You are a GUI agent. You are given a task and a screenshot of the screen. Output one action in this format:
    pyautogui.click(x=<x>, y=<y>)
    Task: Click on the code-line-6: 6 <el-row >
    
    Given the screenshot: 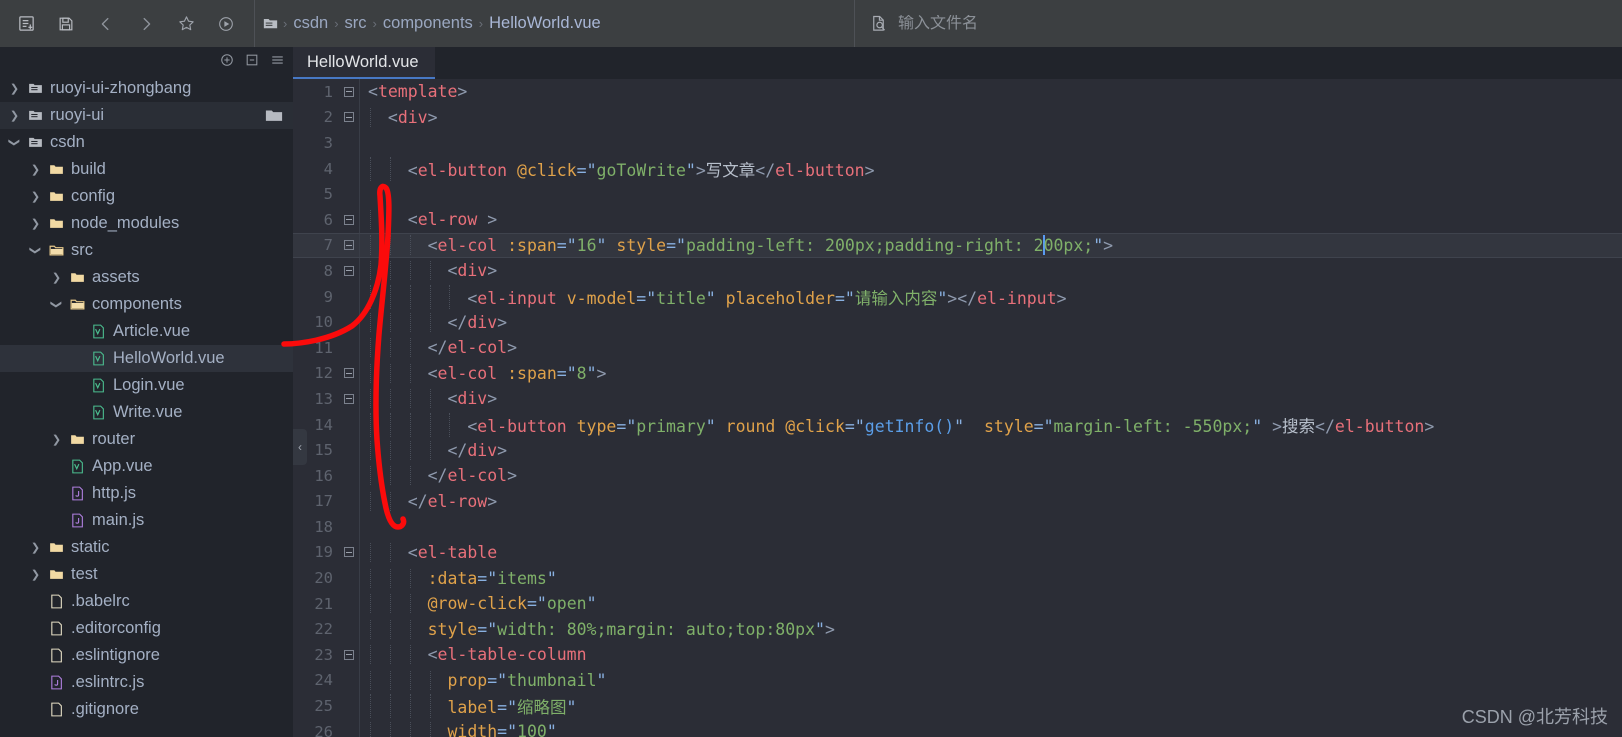 What is the action you would take?
    pyautogui.click(x=957, y=219)
    